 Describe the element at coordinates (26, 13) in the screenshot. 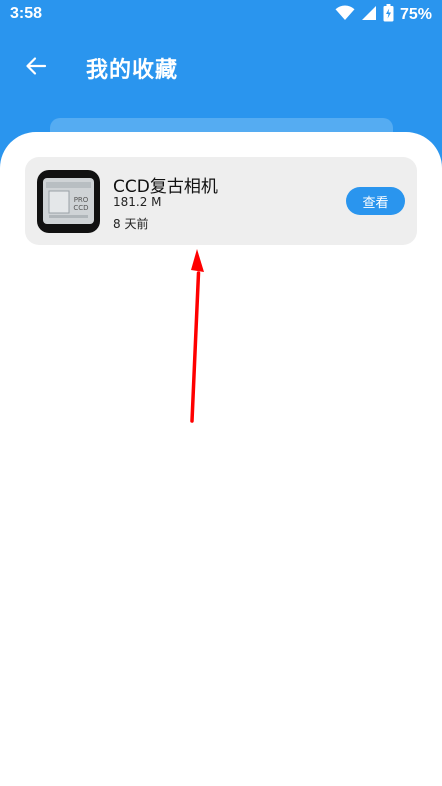

I see `status-time: 3:58` at that location.